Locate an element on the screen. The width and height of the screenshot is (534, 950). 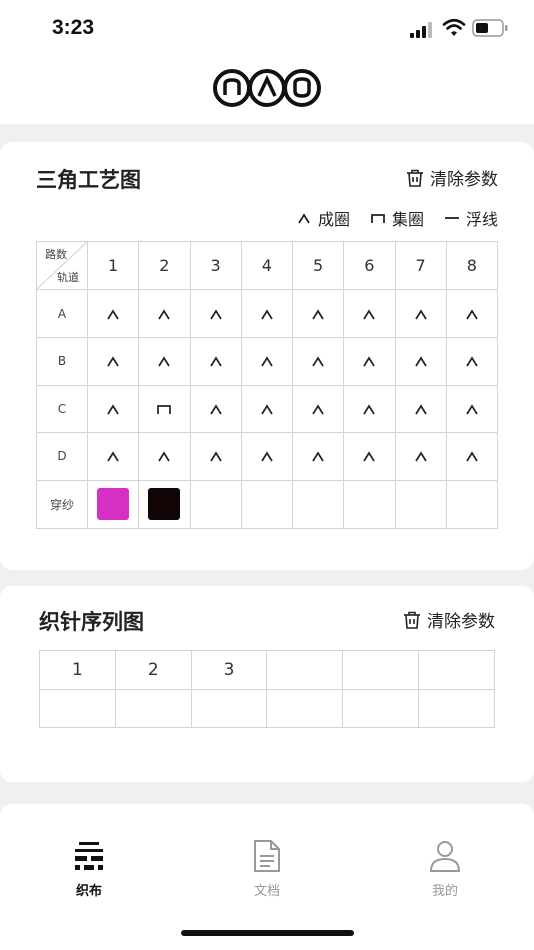
sequence-cell: 2 is located at coordinates (153, 670).